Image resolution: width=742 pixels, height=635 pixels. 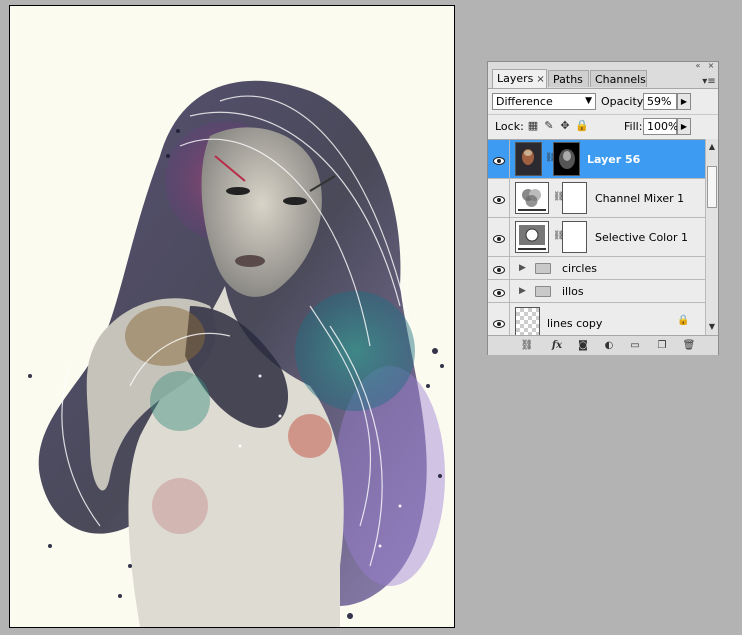 What do you see at coordinates (609, 345) in the screenshot?
I see `adjustment-layer-icon: ◐` at bounding box center [609, 345].